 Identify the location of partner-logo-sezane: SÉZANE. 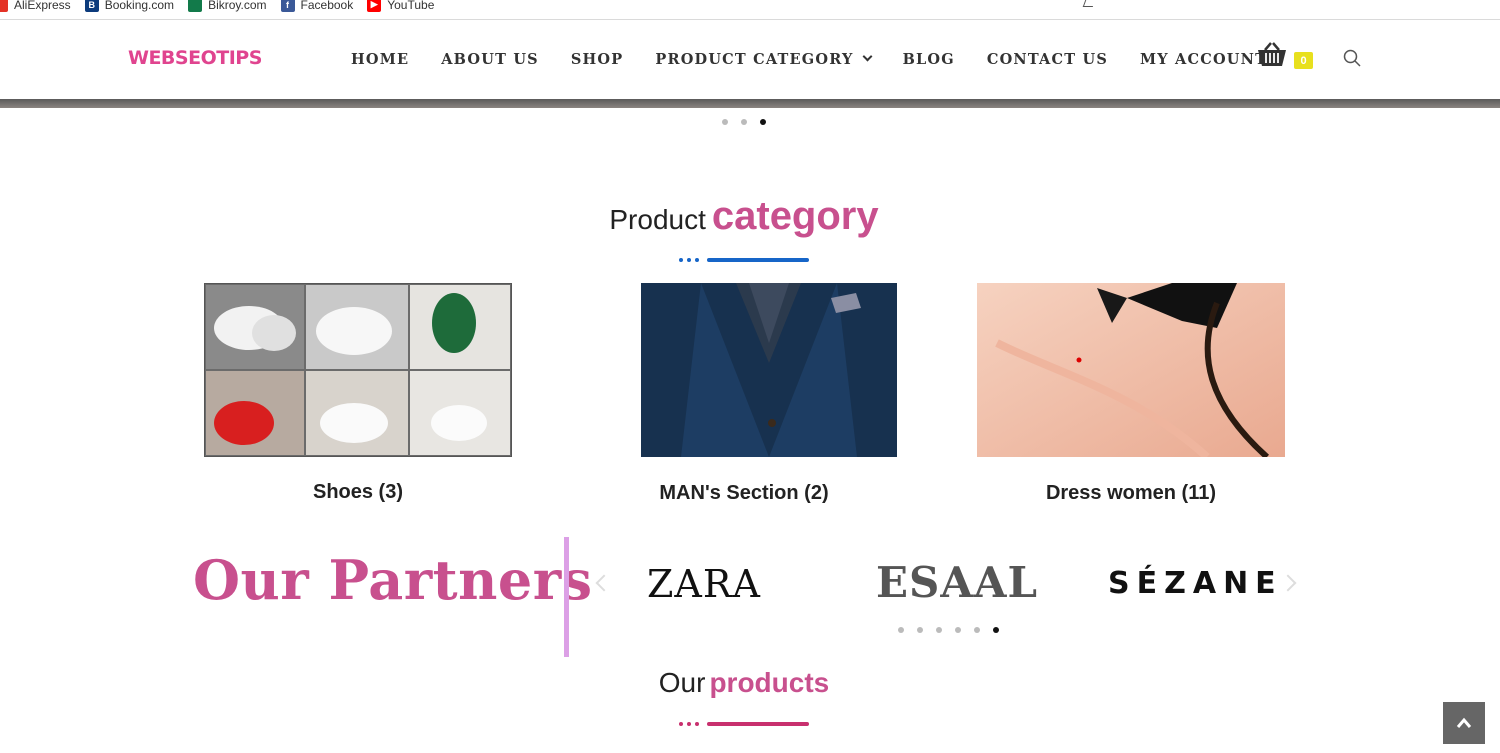
(1195, 583).